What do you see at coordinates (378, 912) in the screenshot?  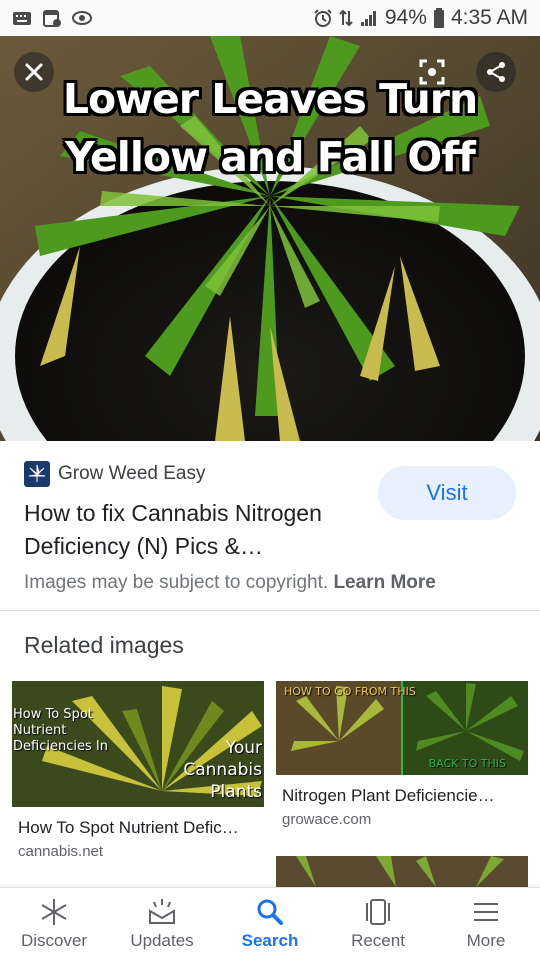 I see `recent-icon` at bounding box center [378, 912].